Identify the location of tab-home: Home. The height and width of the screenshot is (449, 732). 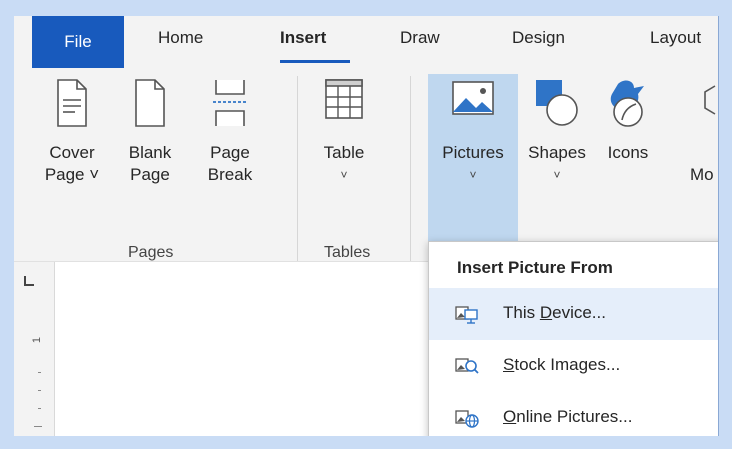
(180, 38).